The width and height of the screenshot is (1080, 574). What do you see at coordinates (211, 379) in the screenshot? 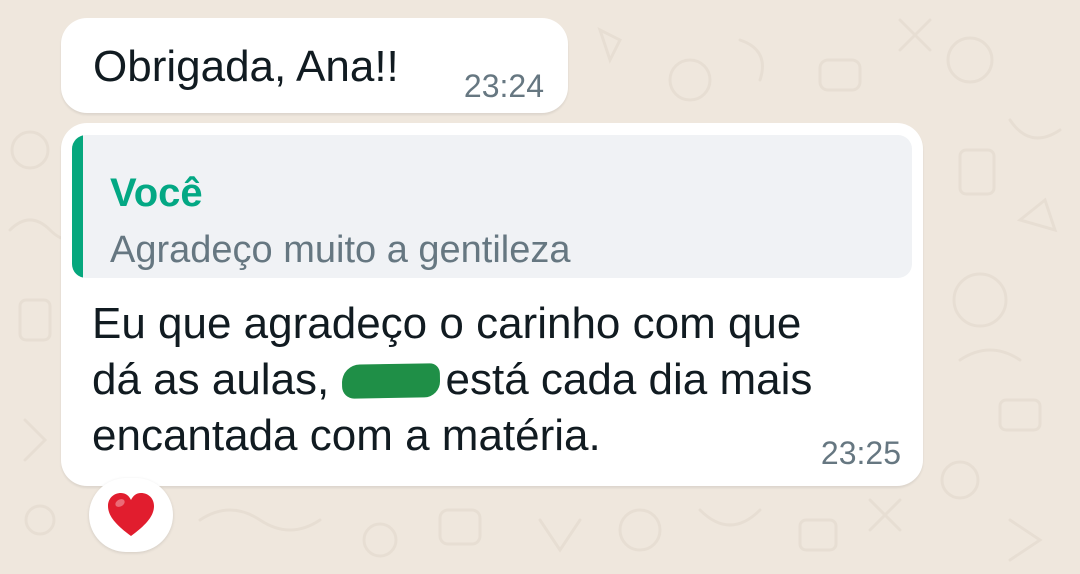
I see `message-line-2-start: dá as aulas,` at bounding box center [211, 379].